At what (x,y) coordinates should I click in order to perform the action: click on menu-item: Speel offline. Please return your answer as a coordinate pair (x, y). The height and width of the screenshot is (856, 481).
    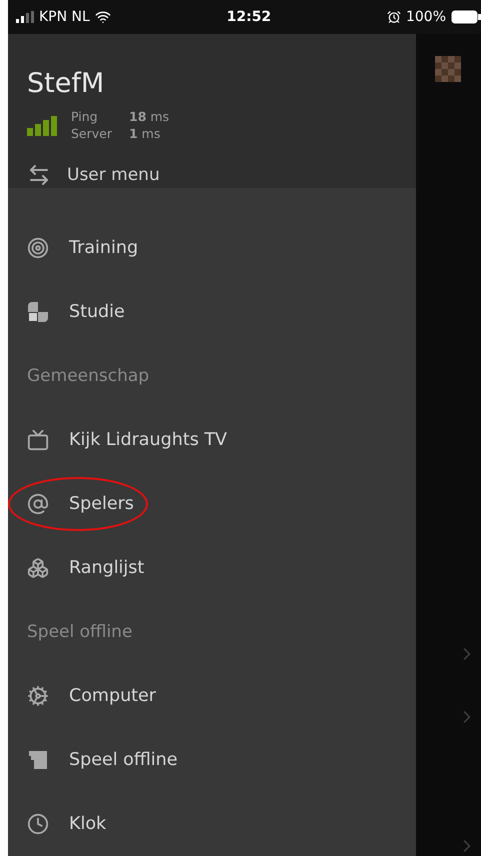
    Looking at the image, I should click on (123, 760).